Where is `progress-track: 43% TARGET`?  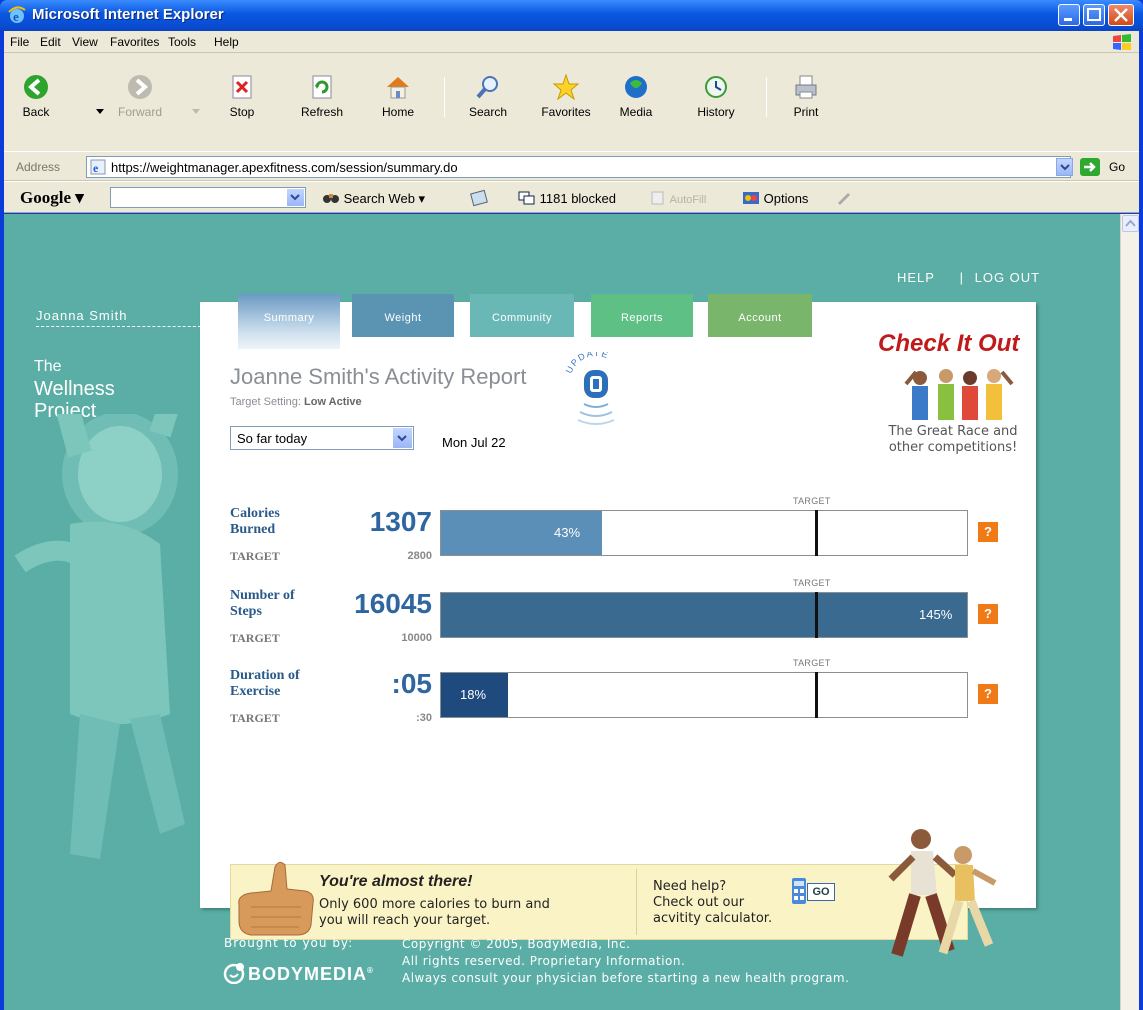 progress-track: 43% TARGET is located at coordinates (704, 526).